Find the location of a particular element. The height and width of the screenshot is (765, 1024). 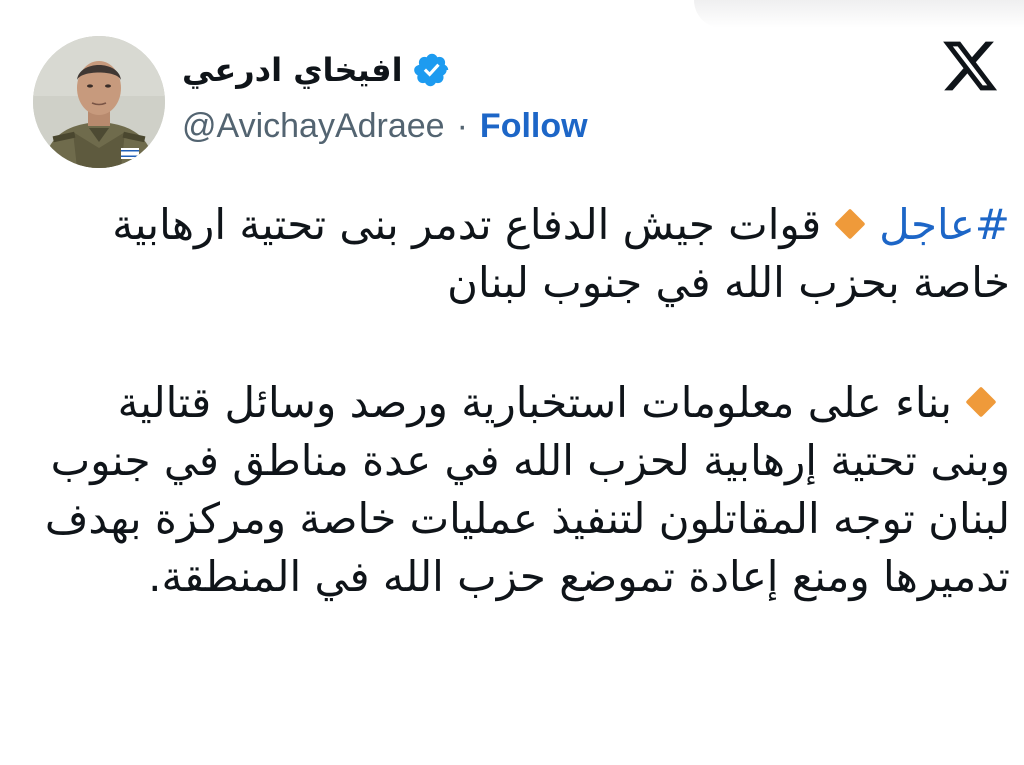

avatar-photo is located at coordinates (99, 102).